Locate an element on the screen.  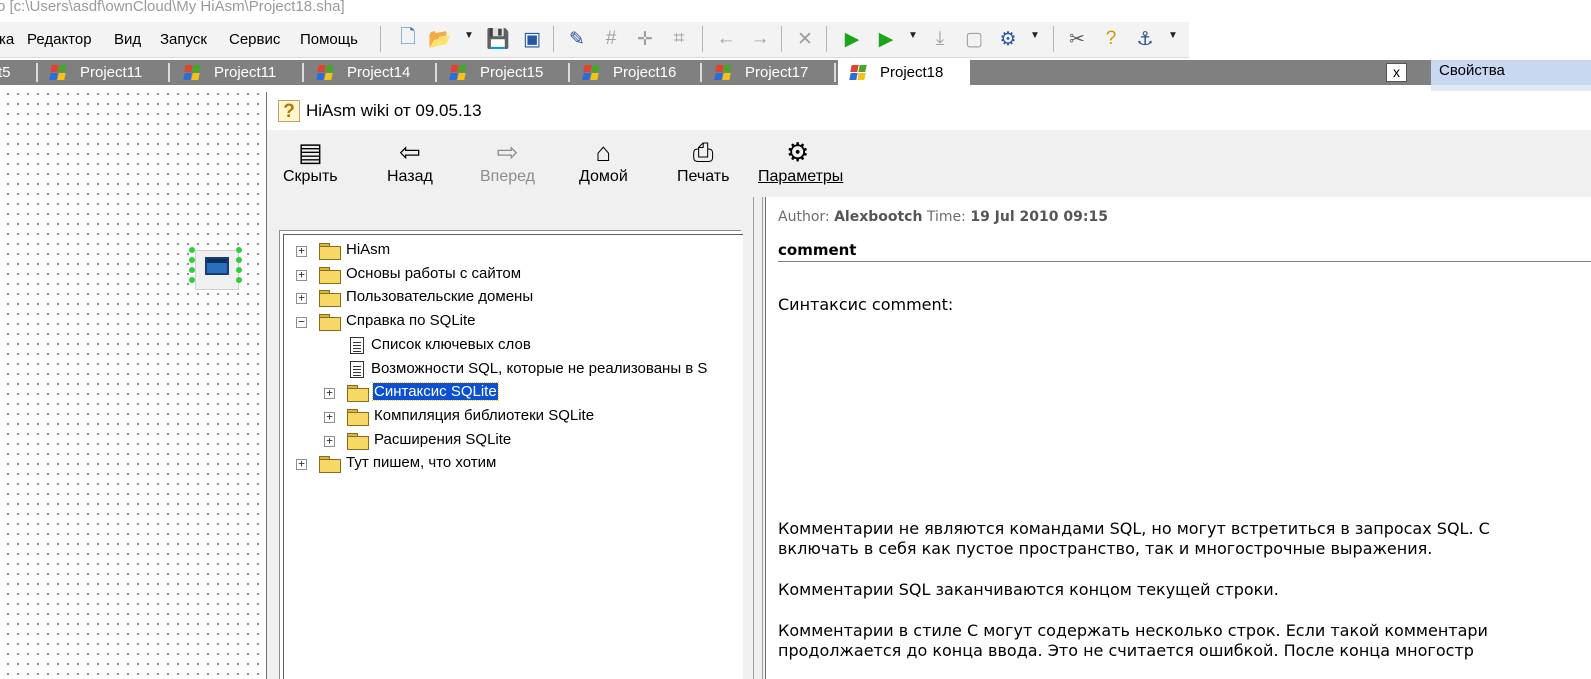
block-comment-end-token: */ is located at coordinates (1217, 432).